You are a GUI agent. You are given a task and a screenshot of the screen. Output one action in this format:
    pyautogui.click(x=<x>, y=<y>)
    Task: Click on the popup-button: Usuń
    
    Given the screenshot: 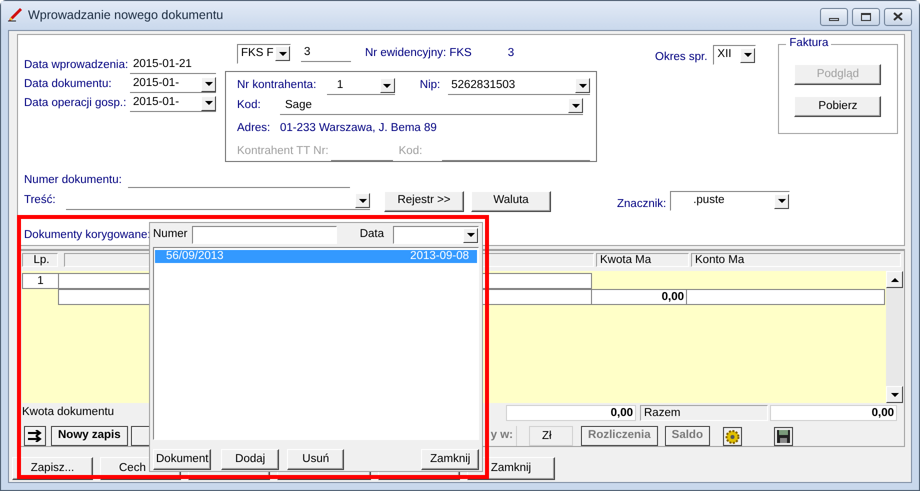 What is the action you would take?
    pyautogui.click(x=315, y=459)
    